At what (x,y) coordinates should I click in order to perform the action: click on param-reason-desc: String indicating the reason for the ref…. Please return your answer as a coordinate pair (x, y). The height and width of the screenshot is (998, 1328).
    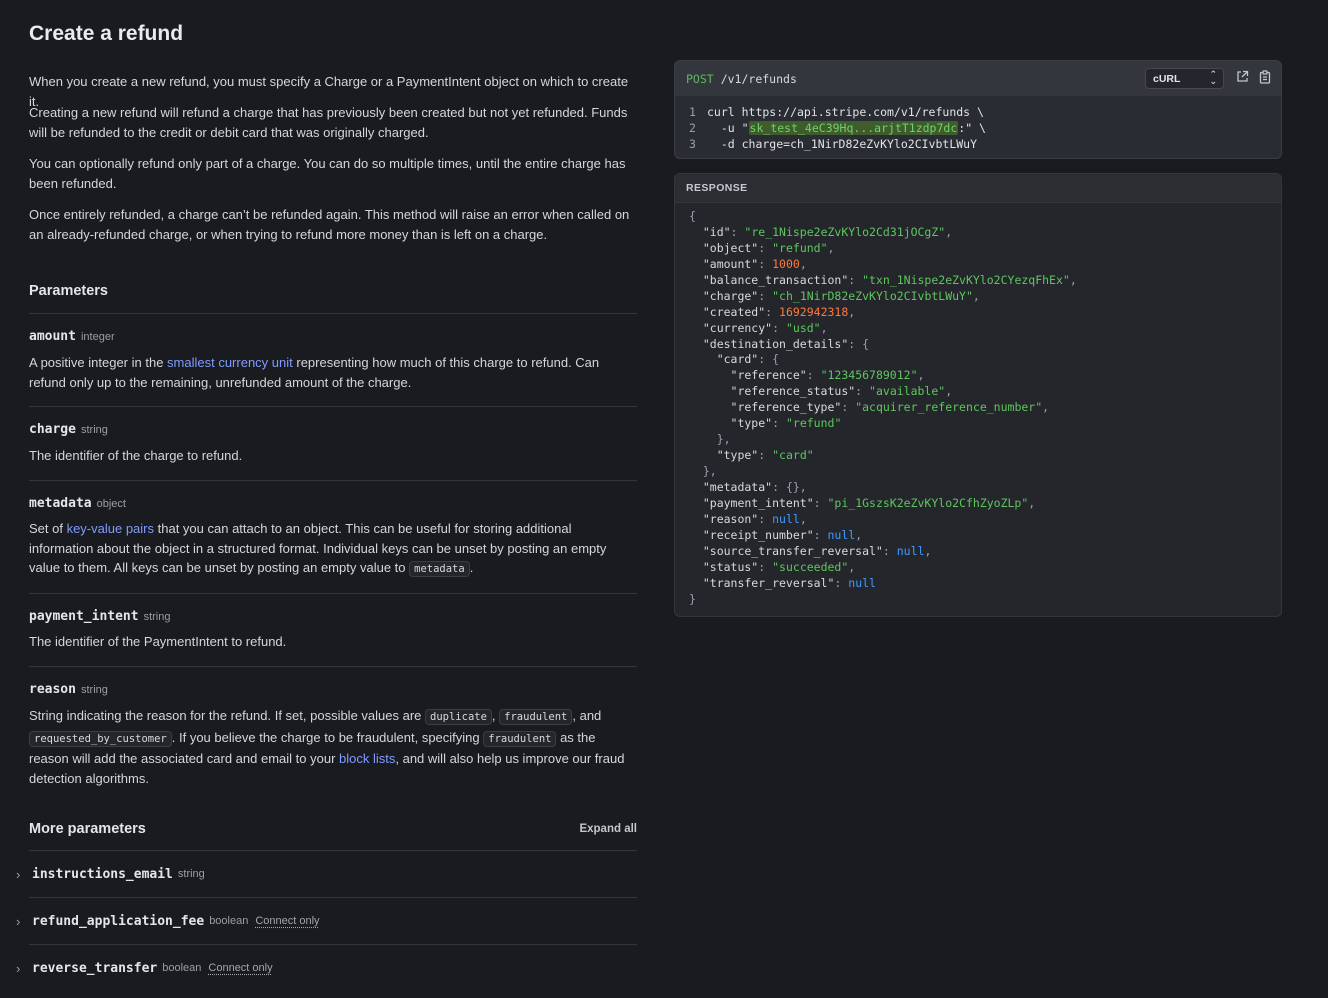
    Looking at the image, I should click on (327, 747).